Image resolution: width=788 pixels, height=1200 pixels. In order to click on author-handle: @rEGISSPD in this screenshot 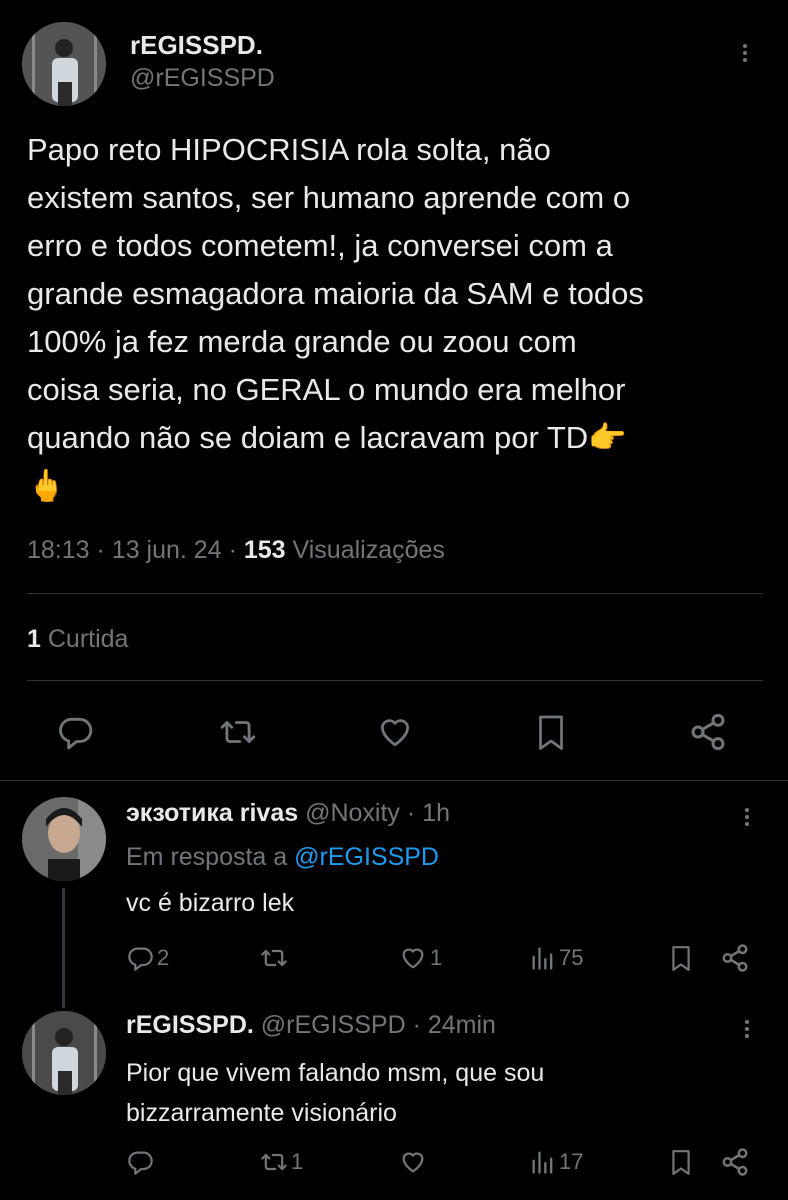, I will do `click(202, 78)`.